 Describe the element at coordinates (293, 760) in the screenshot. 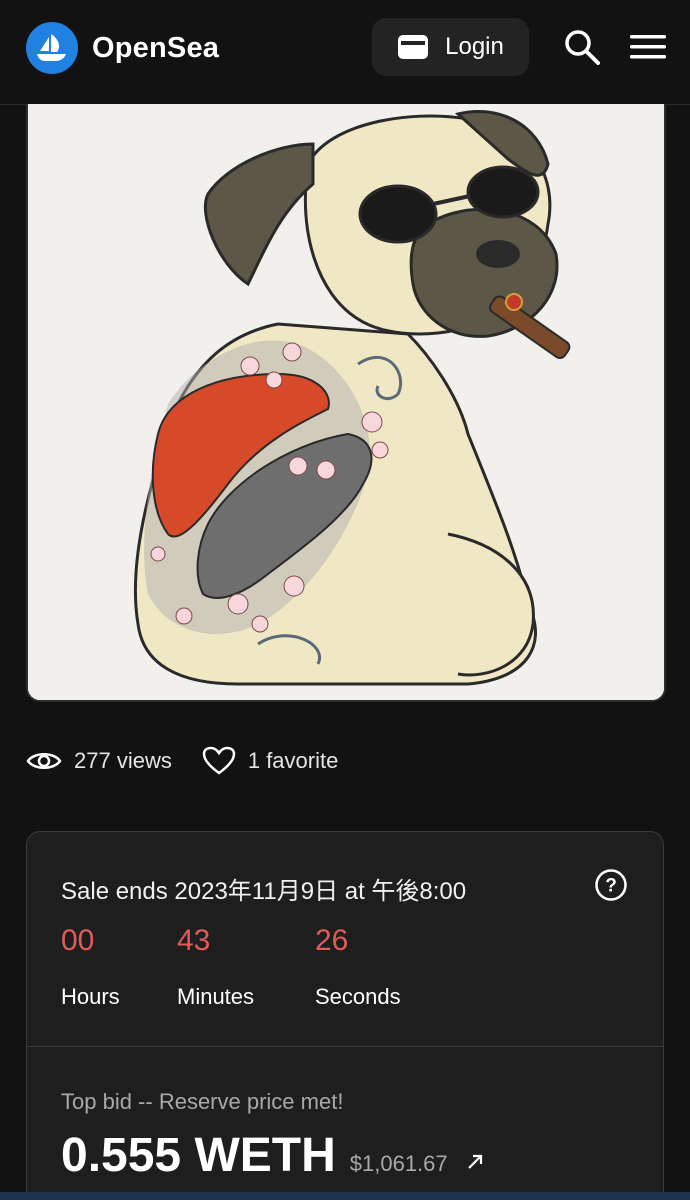

I see `favorites-label: 1 favorite` at that location.